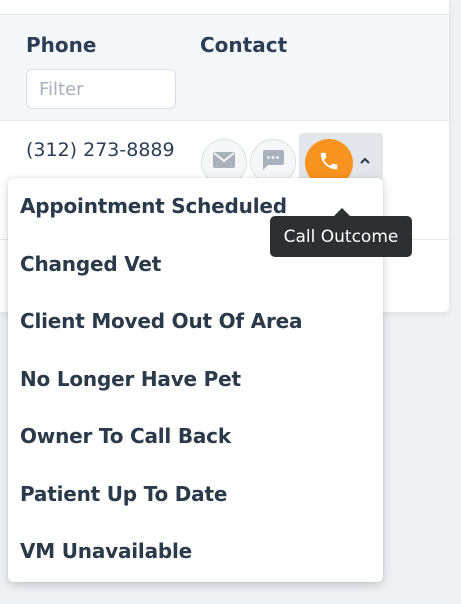 This screenshot has width=461, height=604. What do you see at coordinates (61, 45) in the screenshot?
I see `phone-column-header: Phone` at bounding box center [61, 45].